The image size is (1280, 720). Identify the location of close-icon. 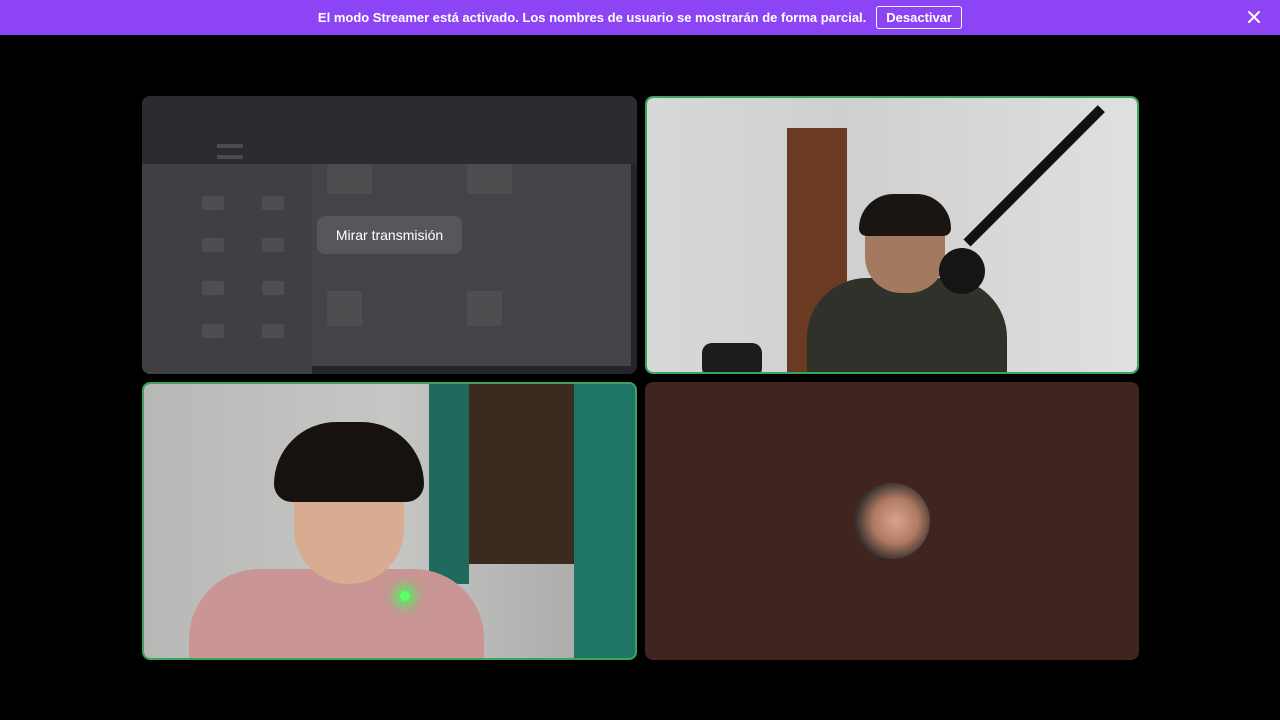
(1254, 17).